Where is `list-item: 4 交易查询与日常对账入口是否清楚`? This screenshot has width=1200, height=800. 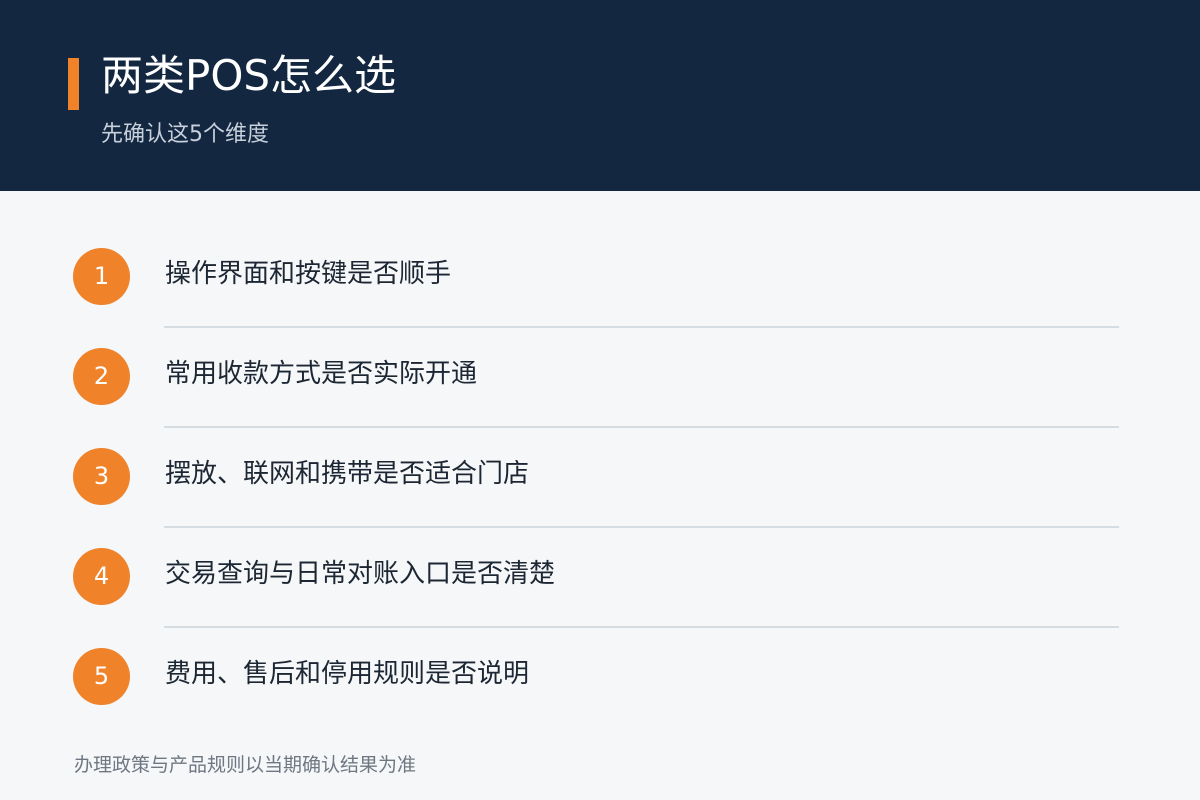
list-item: 4 交易查询与日常对账入口是否清楚 is located at coordinates (600, 598).